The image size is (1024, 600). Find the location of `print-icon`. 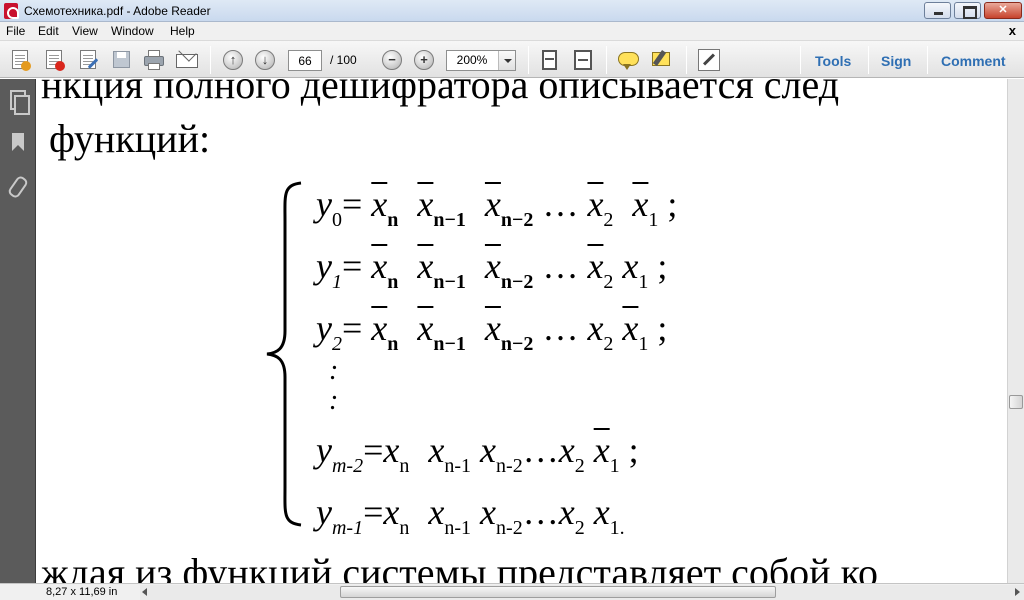

print-icon is located at coordinates (154, 60).